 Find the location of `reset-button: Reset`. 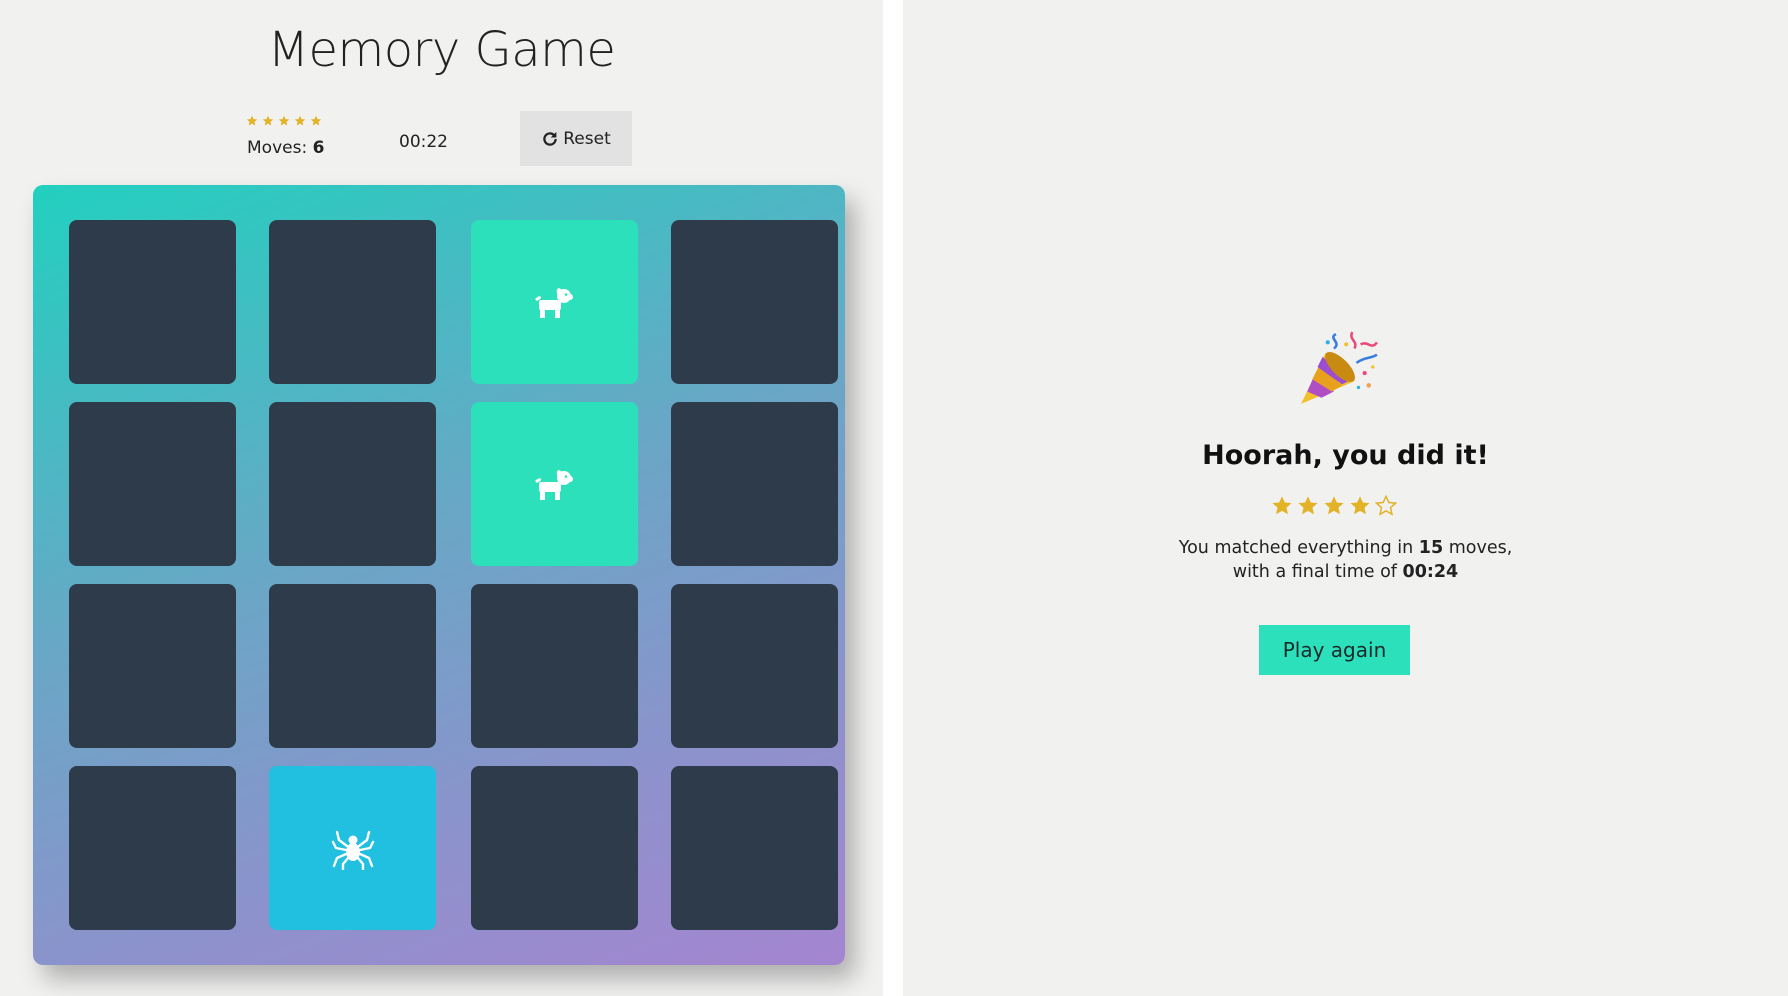

reset-button: Reset is located at coordinates (576, 138).